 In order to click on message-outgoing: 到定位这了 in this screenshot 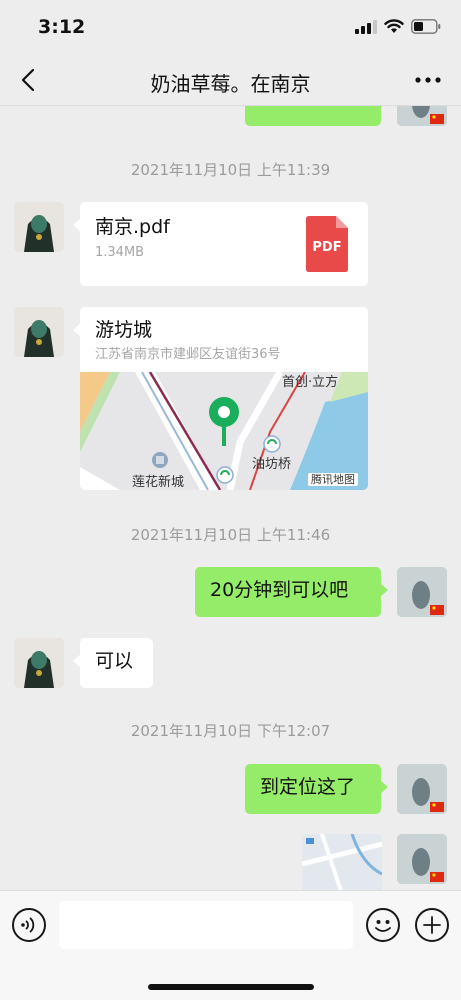, I will do `click(316, 789)`.